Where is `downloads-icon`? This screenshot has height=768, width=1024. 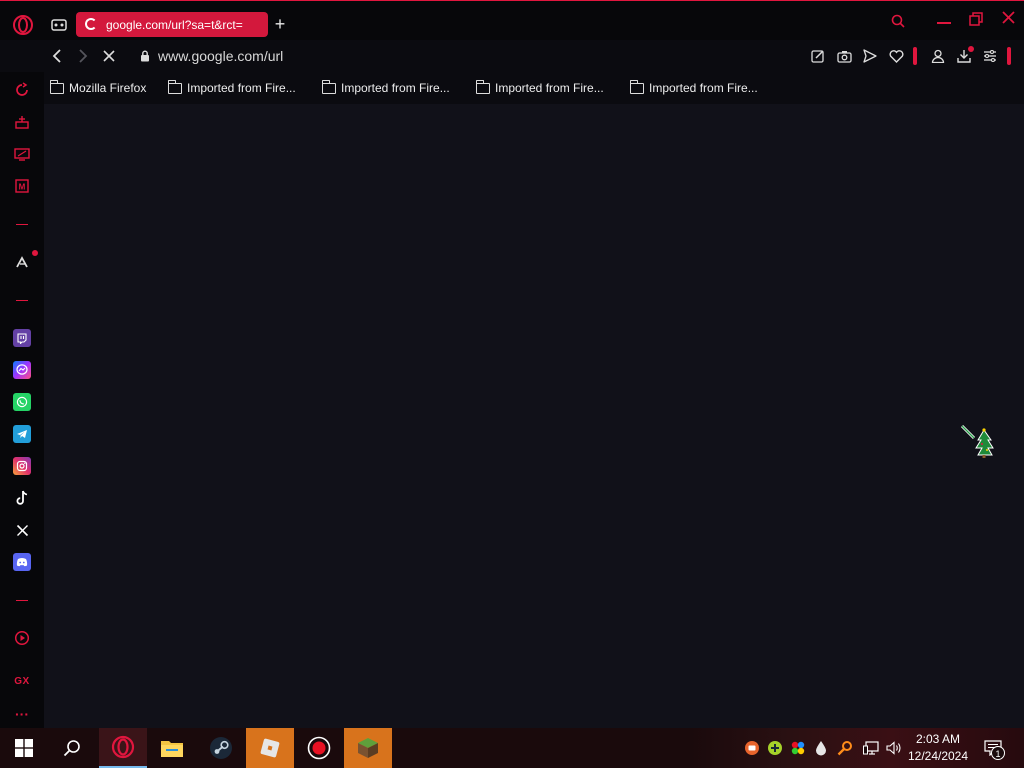 downloads-icon is located at coordinates (964, 56).